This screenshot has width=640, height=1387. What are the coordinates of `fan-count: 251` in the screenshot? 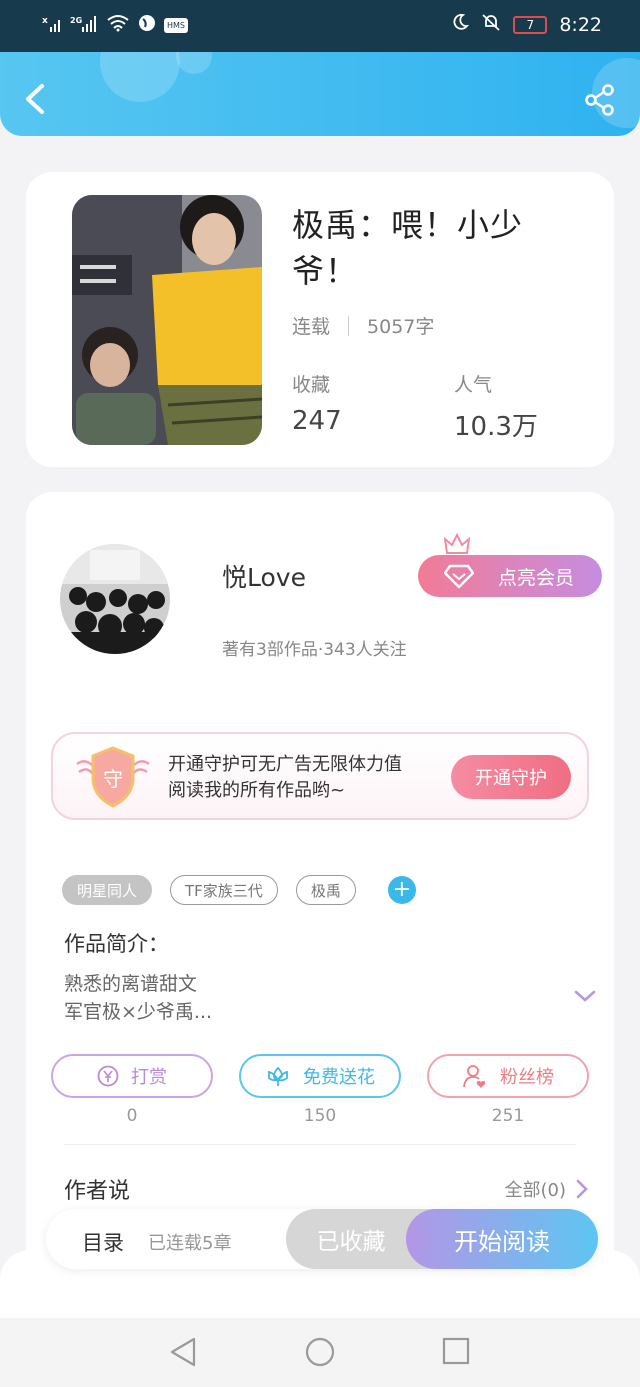 It's located at (508, 1116).